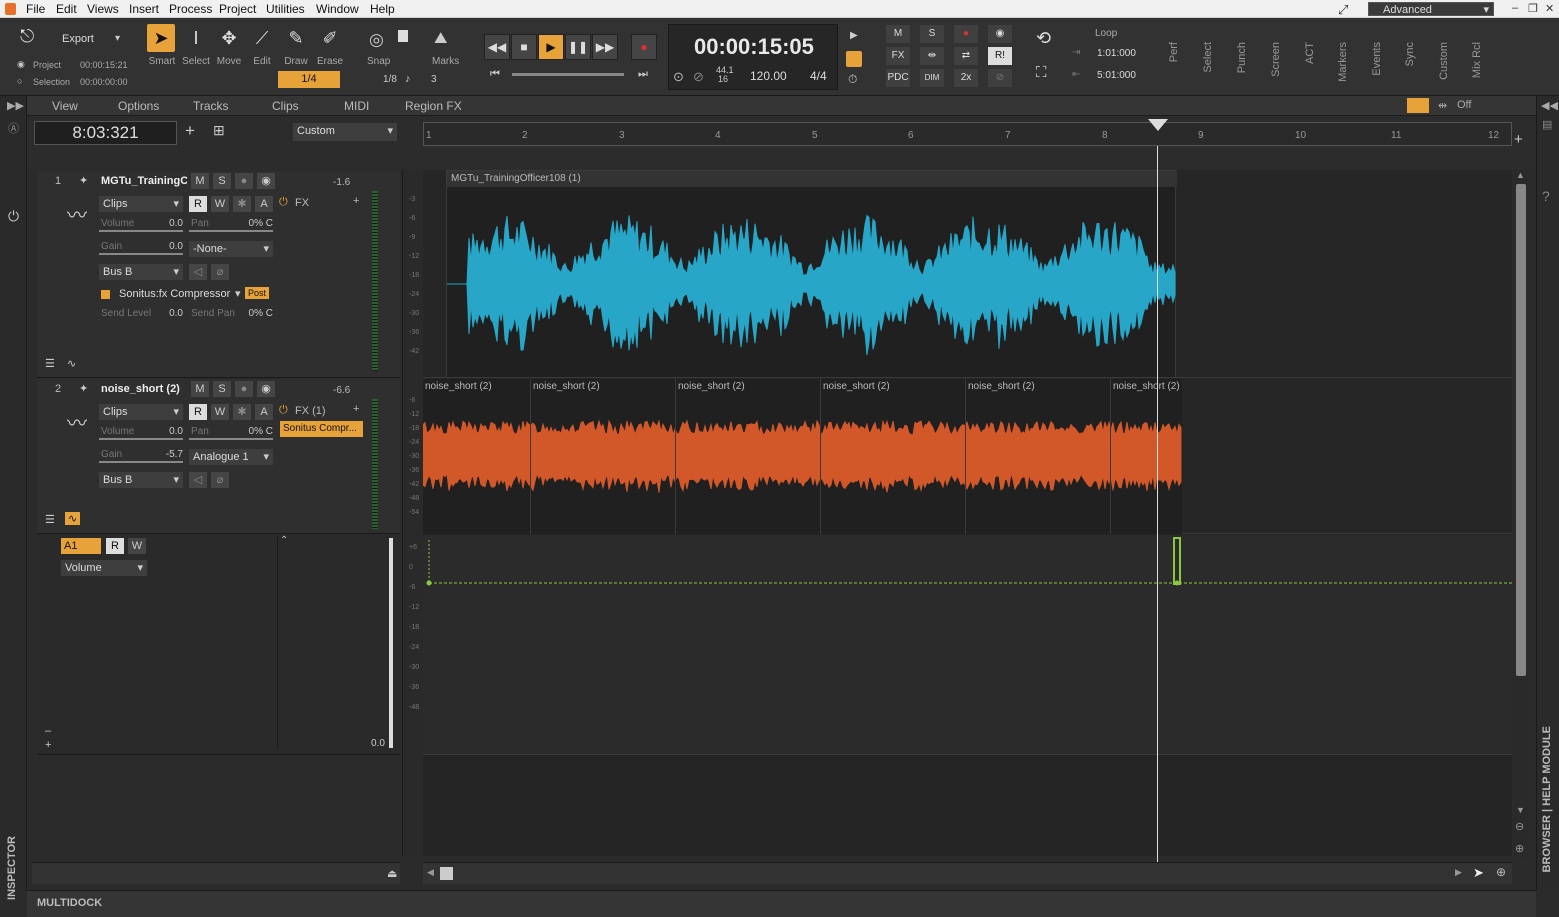 Image resolution: width=1559 pixels, height=917 pixels. Describe the element at coordinates (71, 363) in the screenshot. I see `automation-lane-icon: ∿` at that location.